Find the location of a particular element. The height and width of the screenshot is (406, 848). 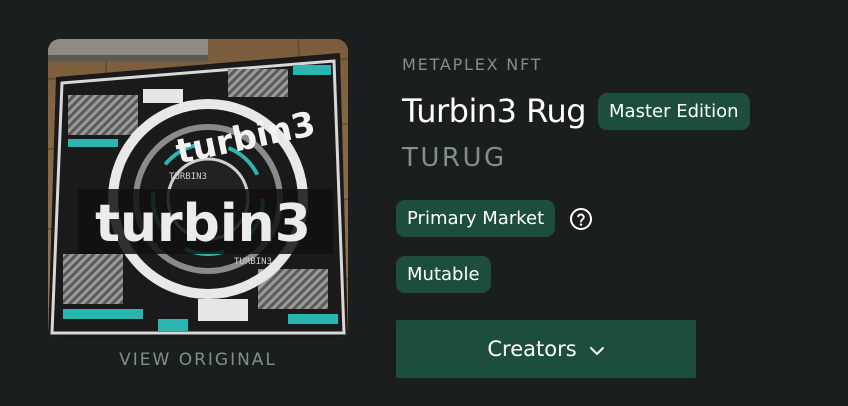

title-row: Turbin3 Rug Master Edition is located at coordinates (576, 111).